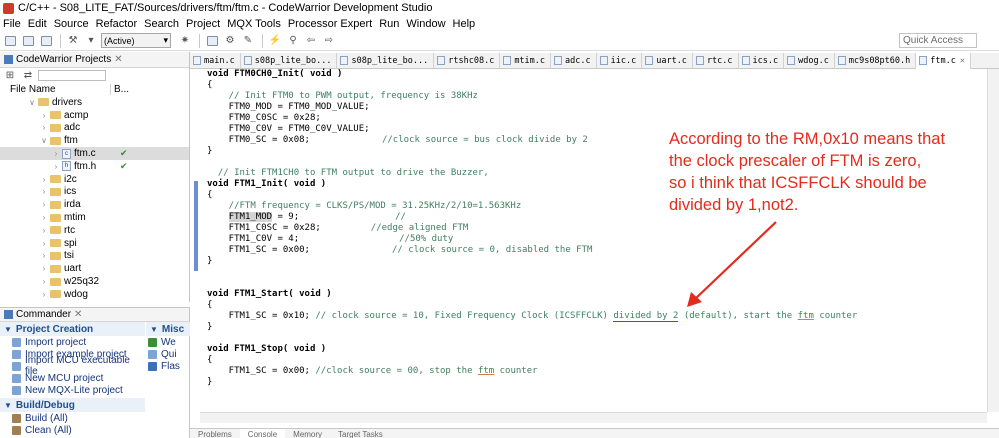 The image size is (999, 438). Describe the element at coordinates (215, 433) in the screenshot. I see `tab-problems: Problems` at that location.